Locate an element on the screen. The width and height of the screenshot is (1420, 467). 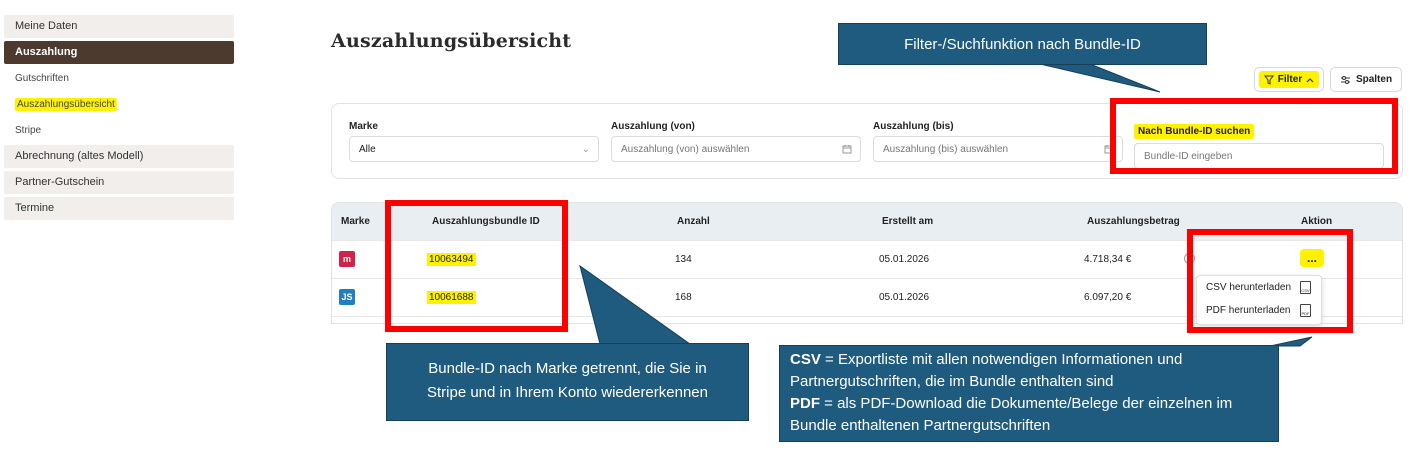
brand-filter-label: Marke is located at coordinates (363, 126).